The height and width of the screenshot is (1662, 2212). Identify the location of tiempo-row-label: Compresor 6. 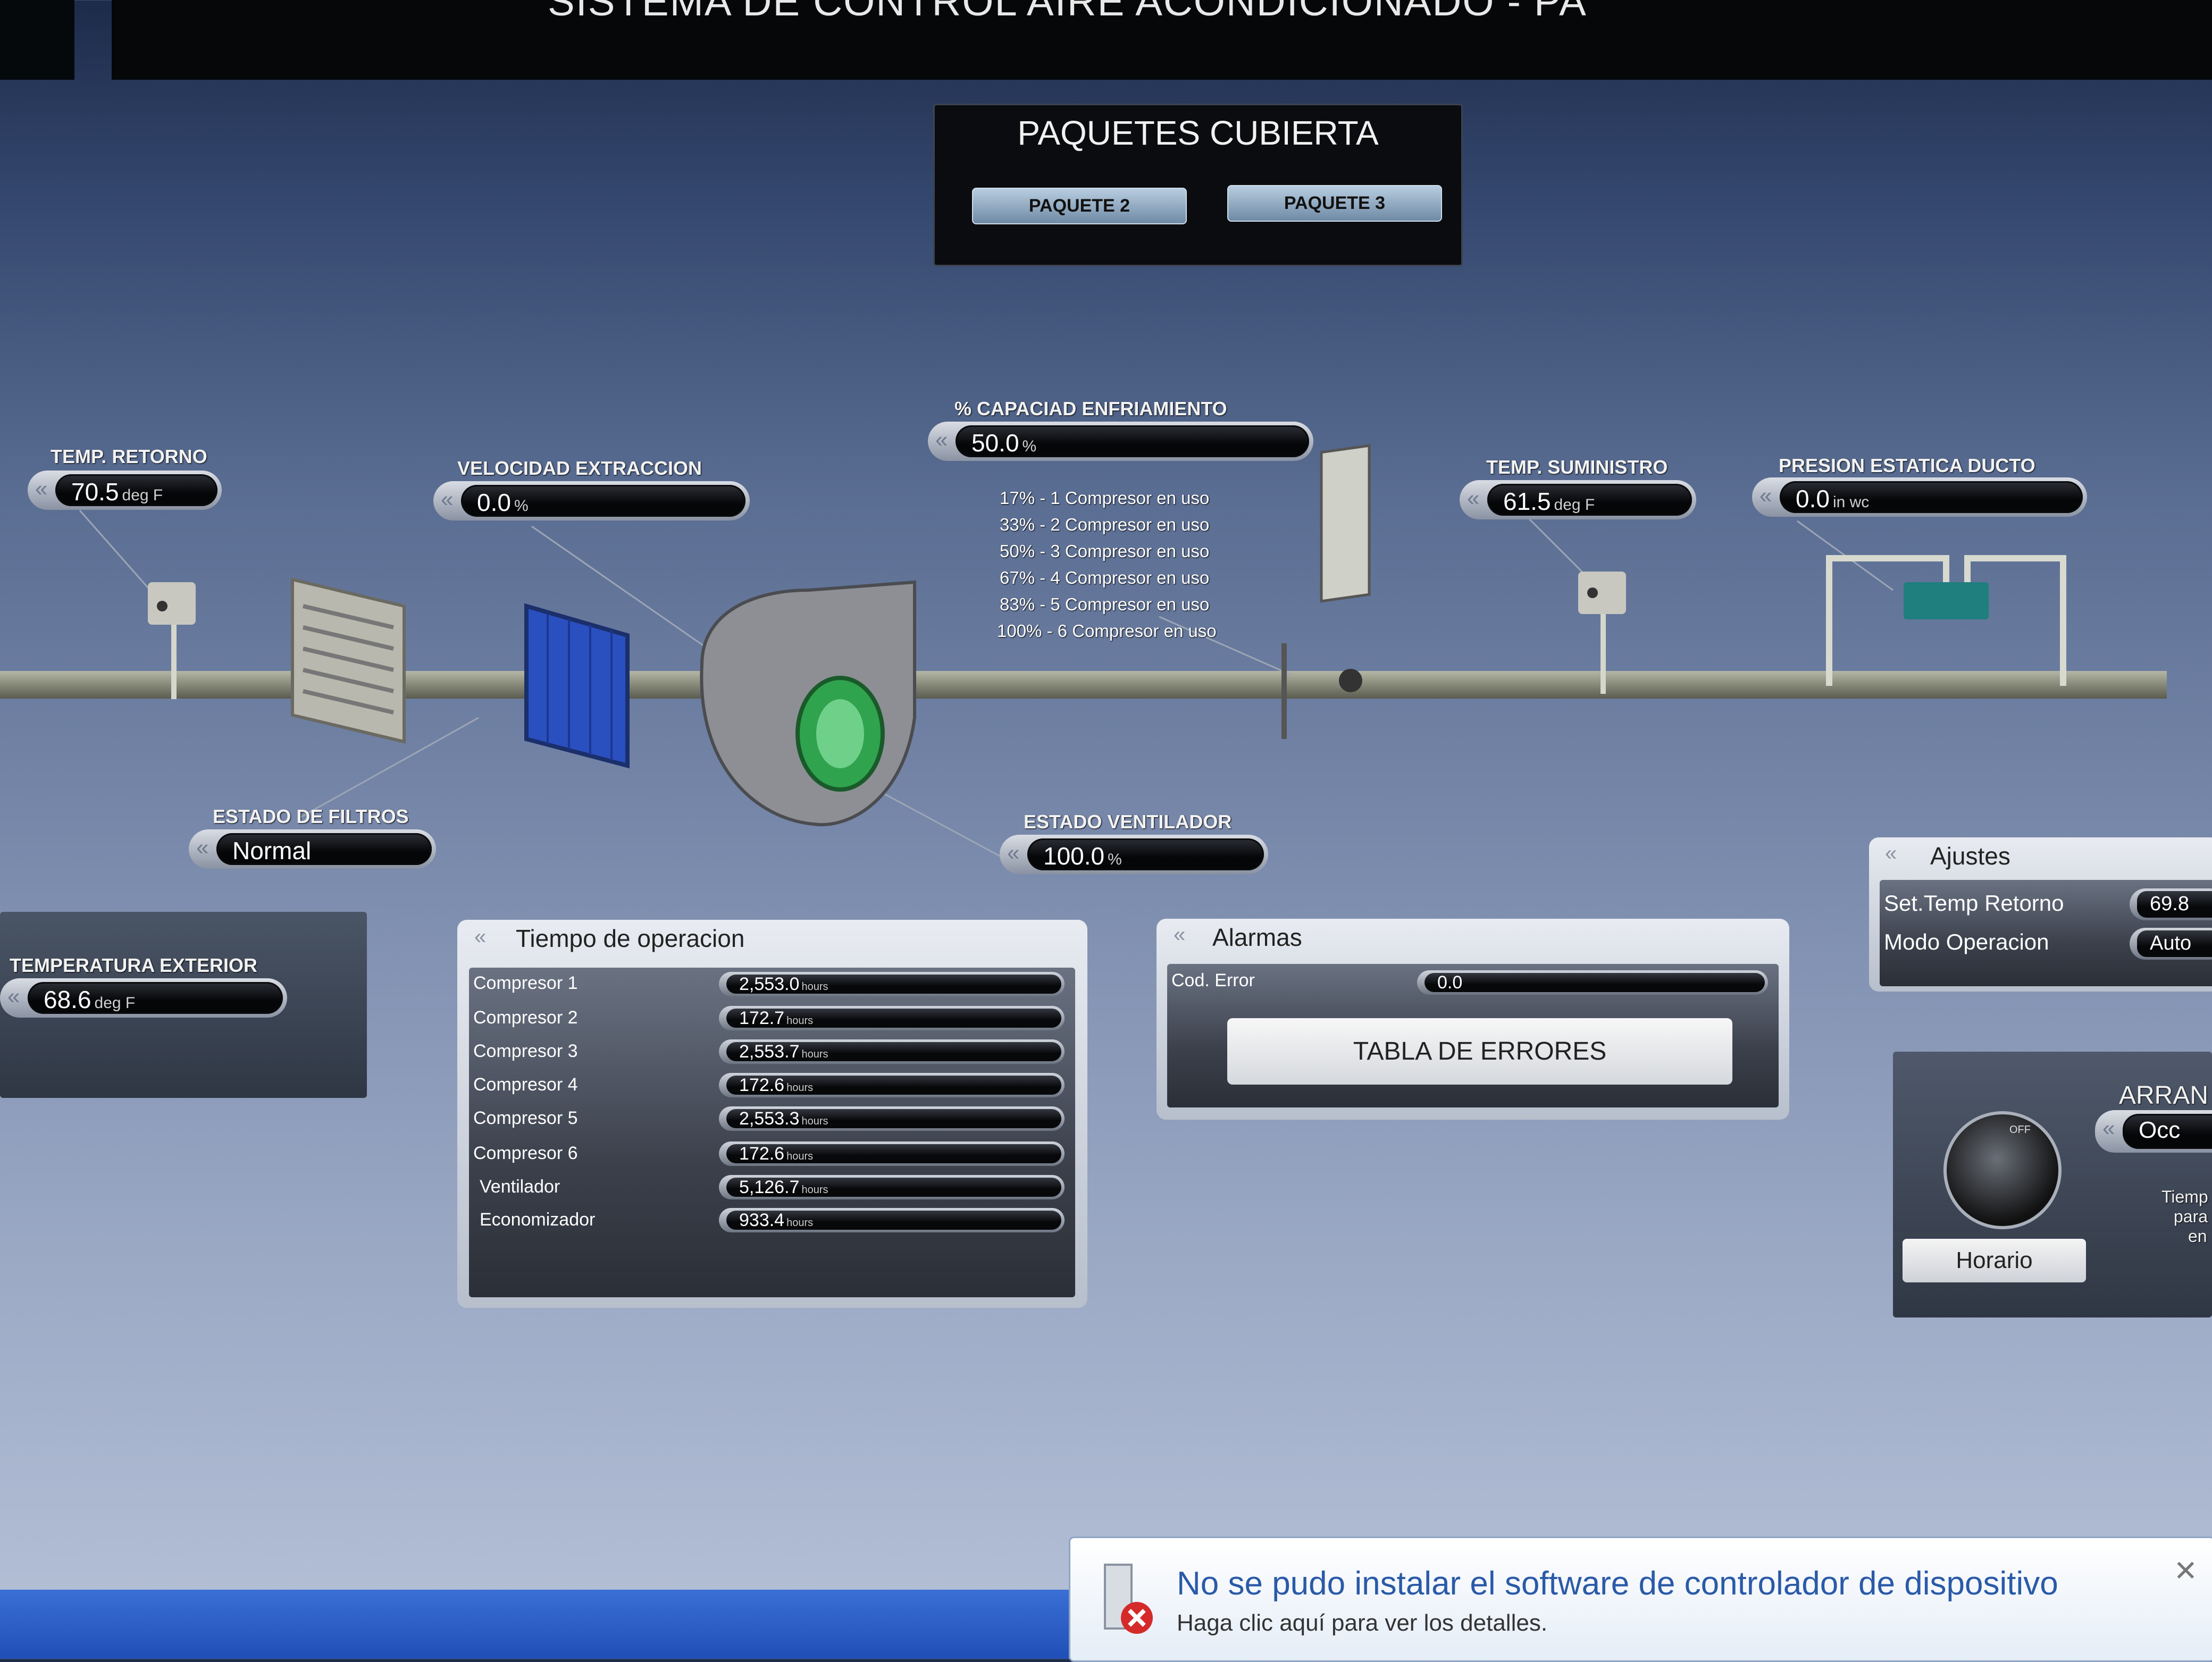
(525, 1153).